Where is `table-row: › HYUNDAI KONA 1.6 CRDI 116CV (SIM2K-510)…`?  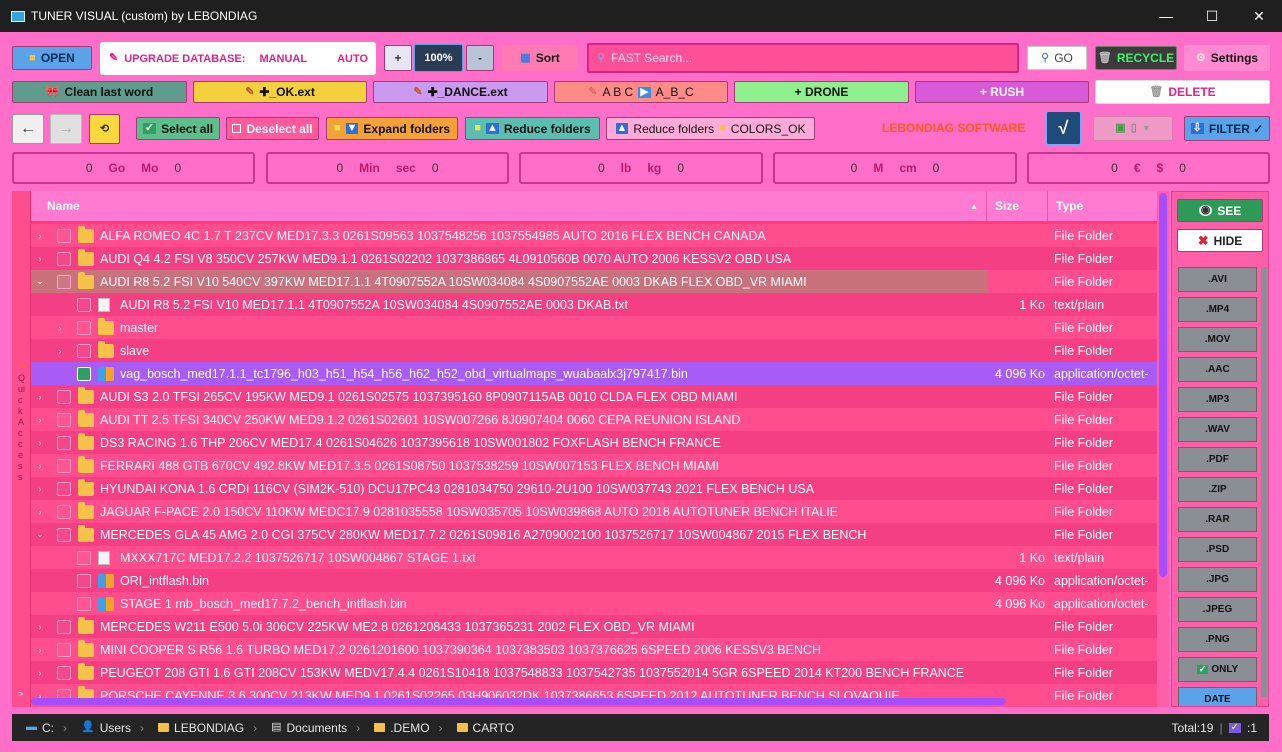
table-row: › HYUNDAI KONA 1.6 CRDI 116CV (SIM2K-510)… is located at coordinates (594, 488).